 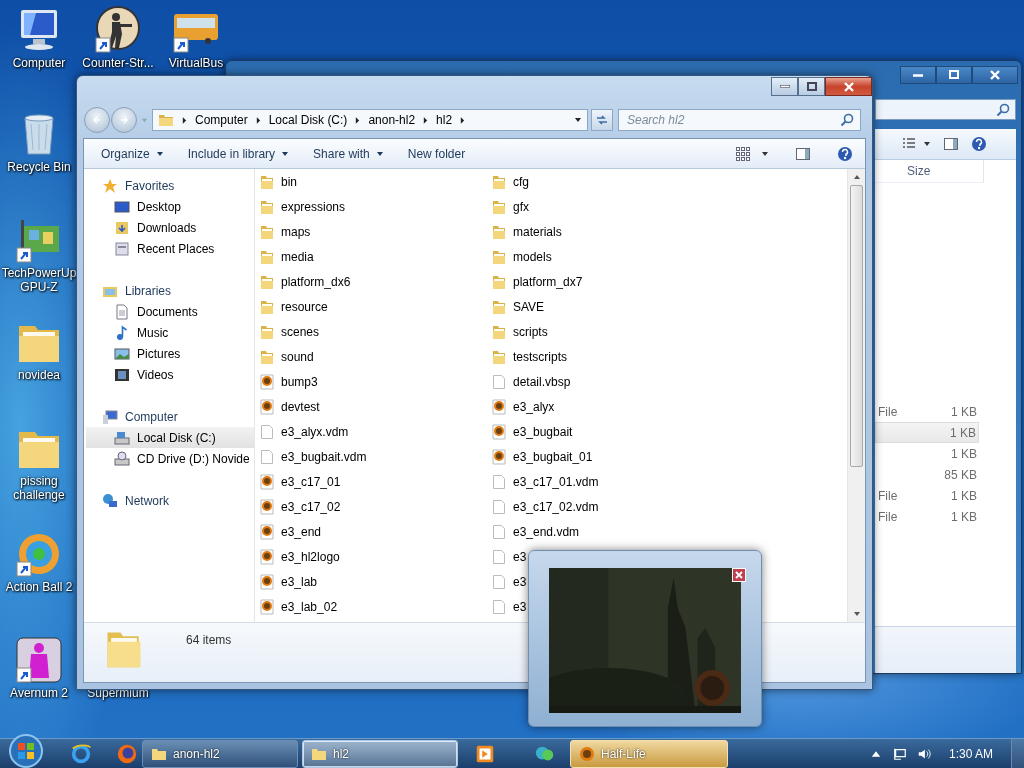 I want to click on nav-item: Computer, so click(x=169, y=416).